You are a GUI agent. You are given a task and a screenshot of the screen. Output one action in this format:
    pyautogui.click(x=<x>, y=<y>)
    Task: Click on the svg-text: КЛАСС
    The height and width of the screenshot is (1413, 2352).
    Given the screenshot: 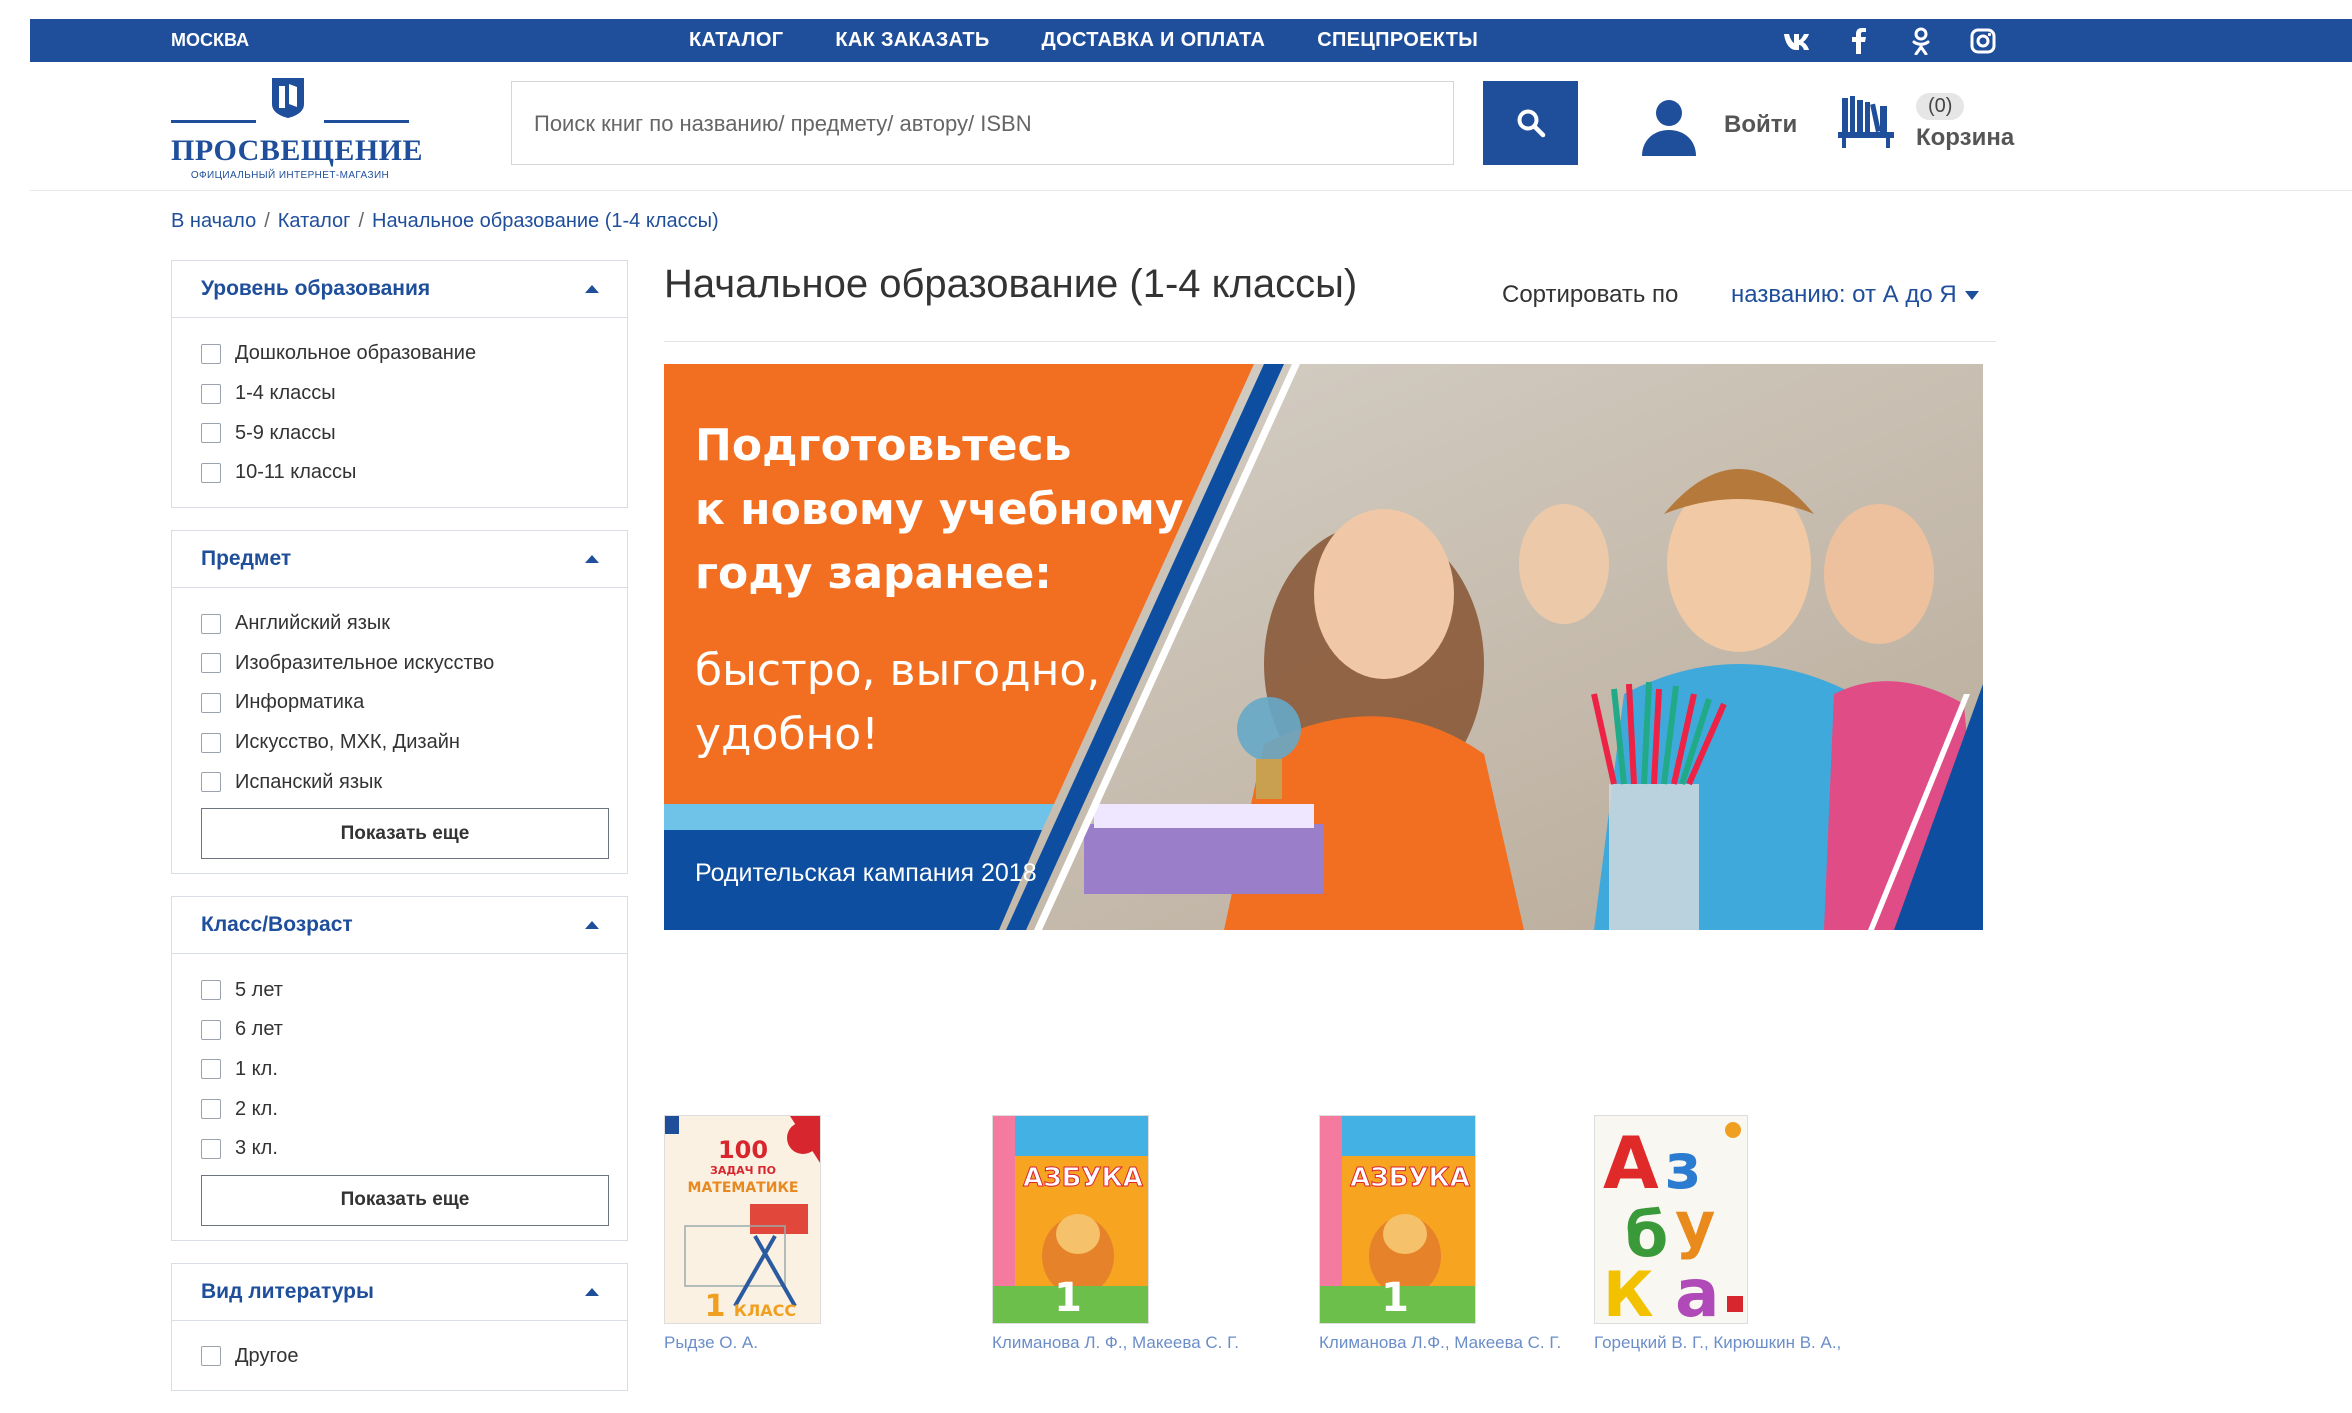 What is the action you would take?
    pyautogui.click(x=765, y=1310)
    